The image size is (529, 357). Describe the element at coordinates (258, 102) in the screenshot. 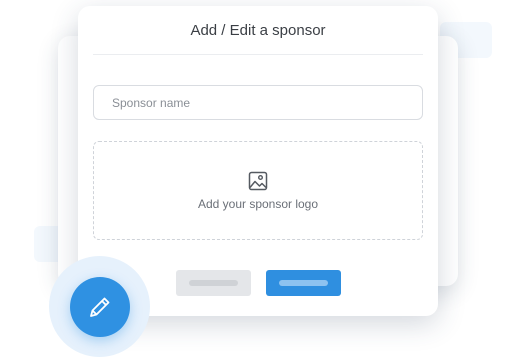

I see `sponsor-name-input` at that location.